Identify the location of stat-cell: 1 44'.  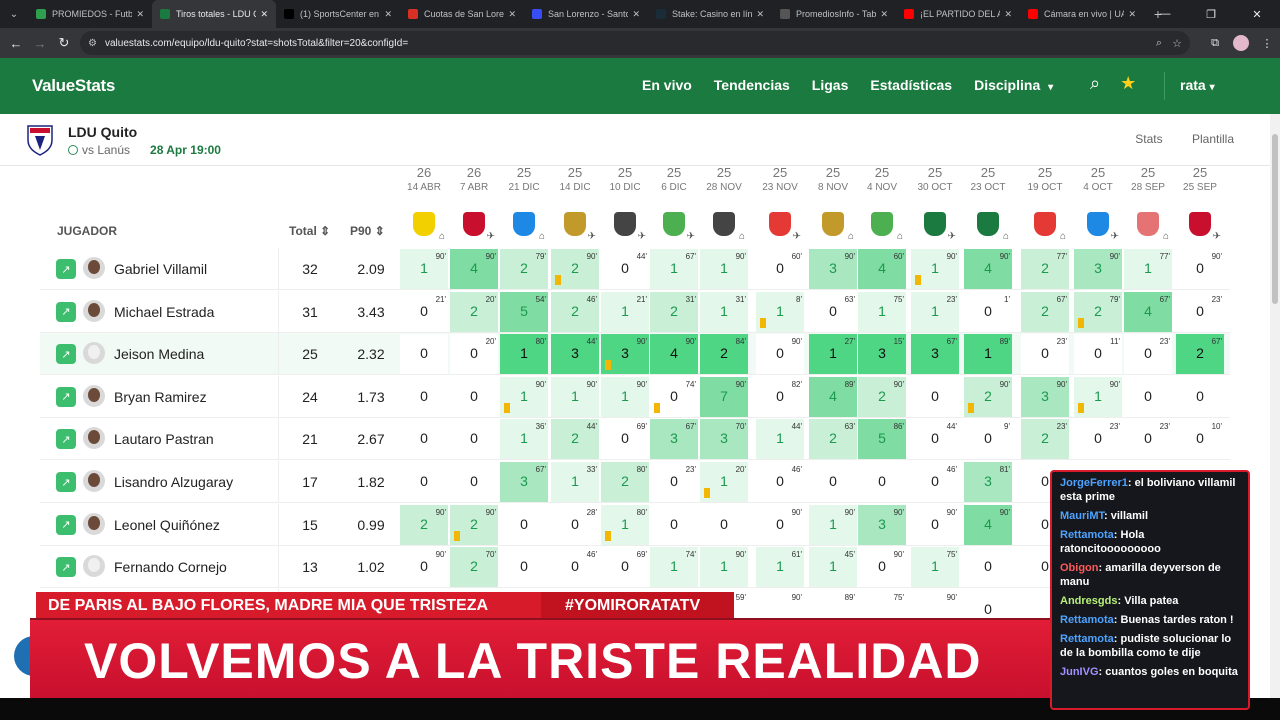
(780, 439).